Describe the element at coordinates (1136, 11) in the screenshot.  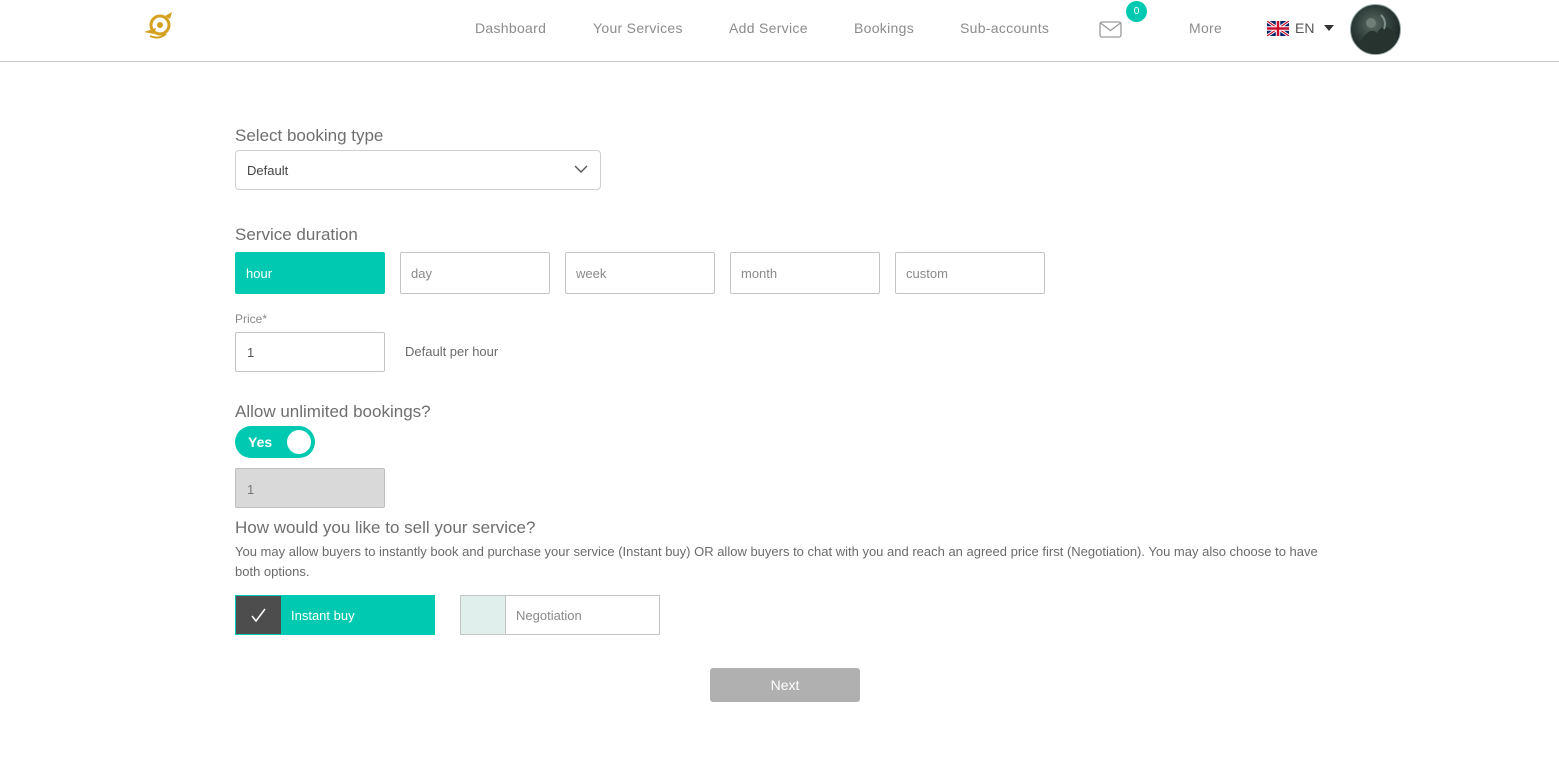
I see `messages-count-badge: 0` at that location.